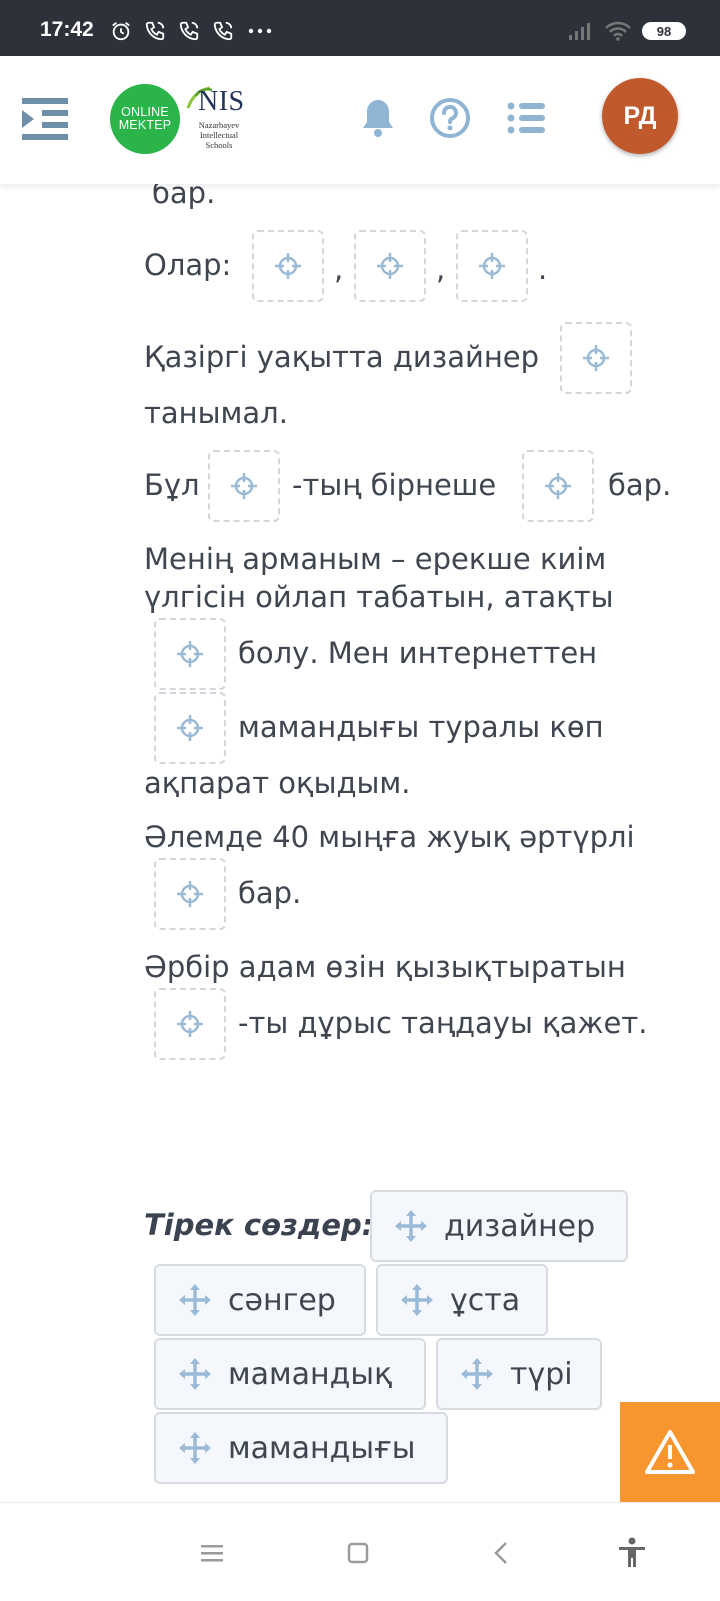 The width and height of the screenshot is (720, 1601). What do you see at coordinates (485, 1300) in the screenshot?
I see `word-chip-label: ұста` at bounding box center [485, 1300].